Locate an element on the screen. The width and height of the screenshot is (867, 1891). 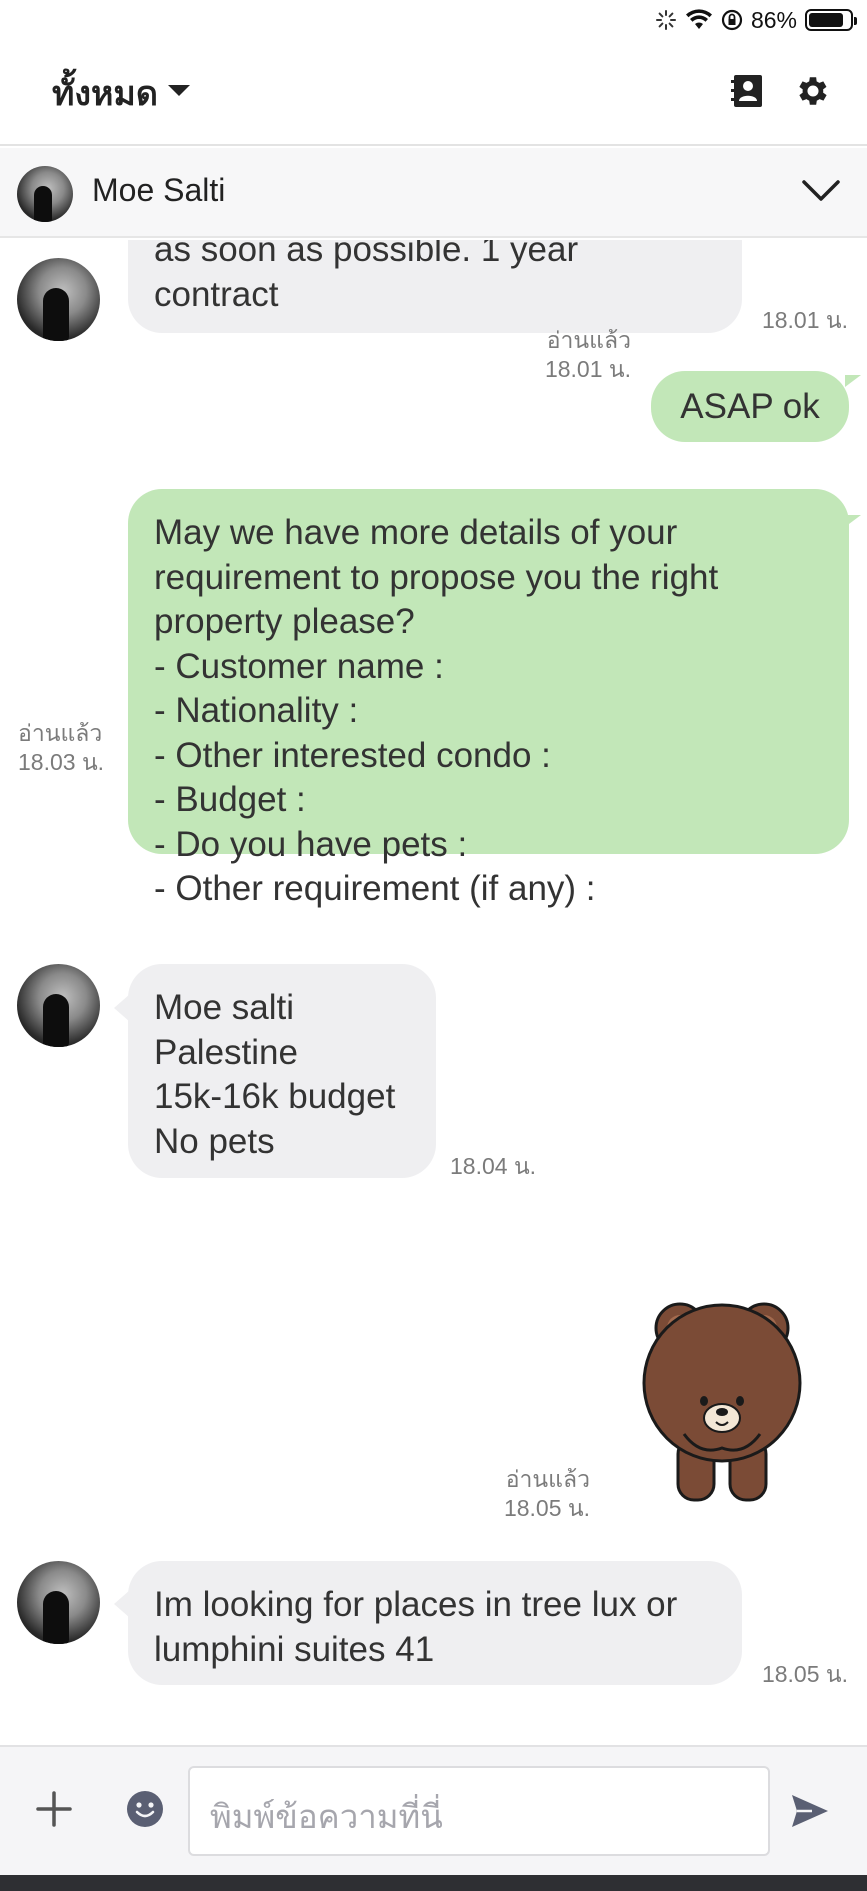
settings-button is located at coordinates (813, 91).